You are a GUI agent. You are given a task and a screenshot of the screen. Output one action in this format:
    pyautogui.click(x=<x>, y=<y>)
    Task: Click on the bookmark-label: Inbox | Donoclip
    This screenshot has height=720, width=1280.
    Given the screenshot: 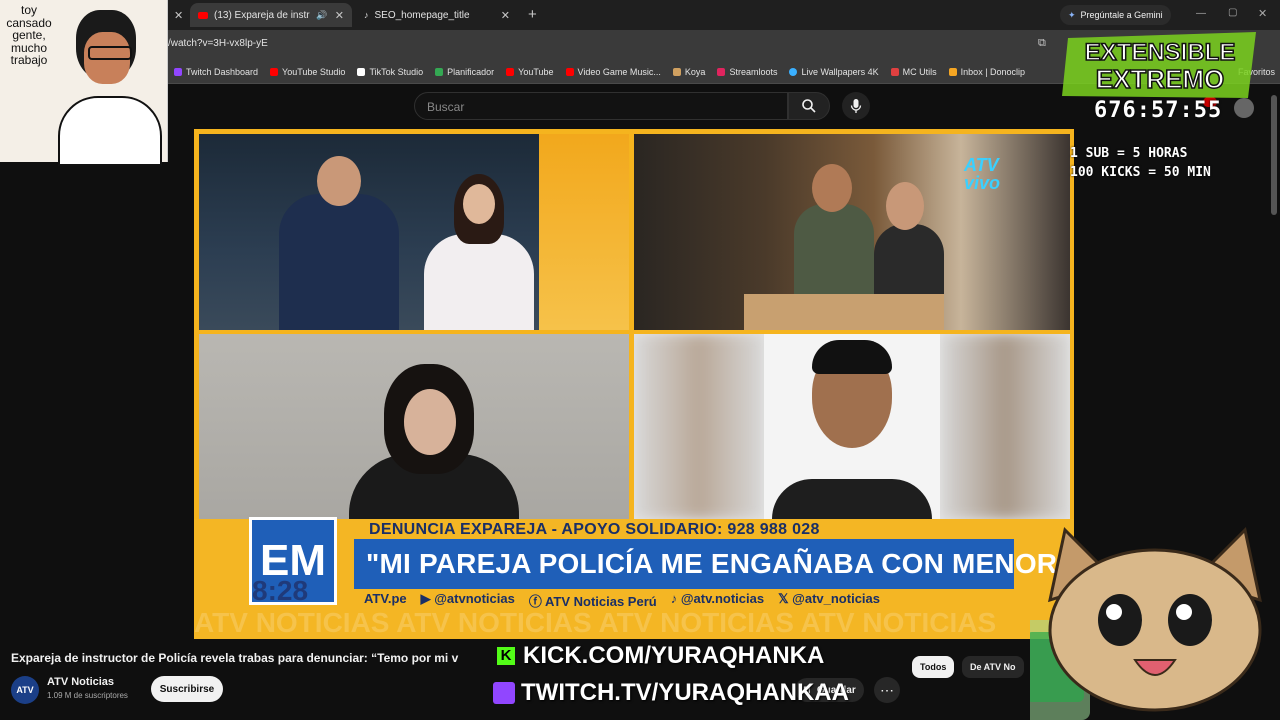 What is the action you would take?
    pyautogui.click(x=993, y=71)
    